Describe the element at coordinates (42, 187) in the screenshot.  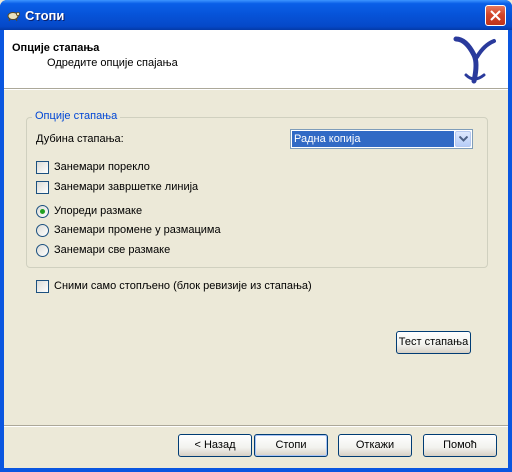
I see `ignore-eol-checkbox` at that location.